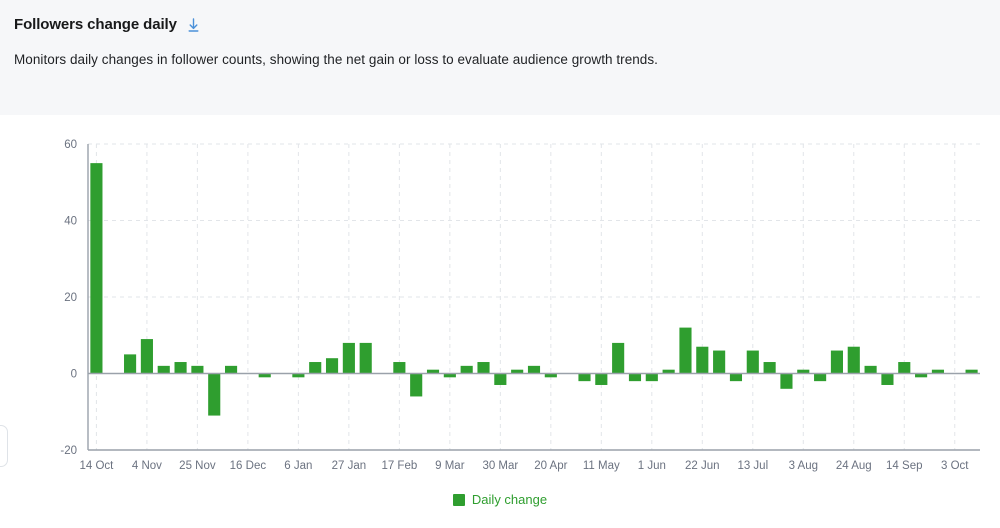 The height and width of the screenshot is (528, 1000). I want to click on y-tick-label: -20, so click(68, 451).